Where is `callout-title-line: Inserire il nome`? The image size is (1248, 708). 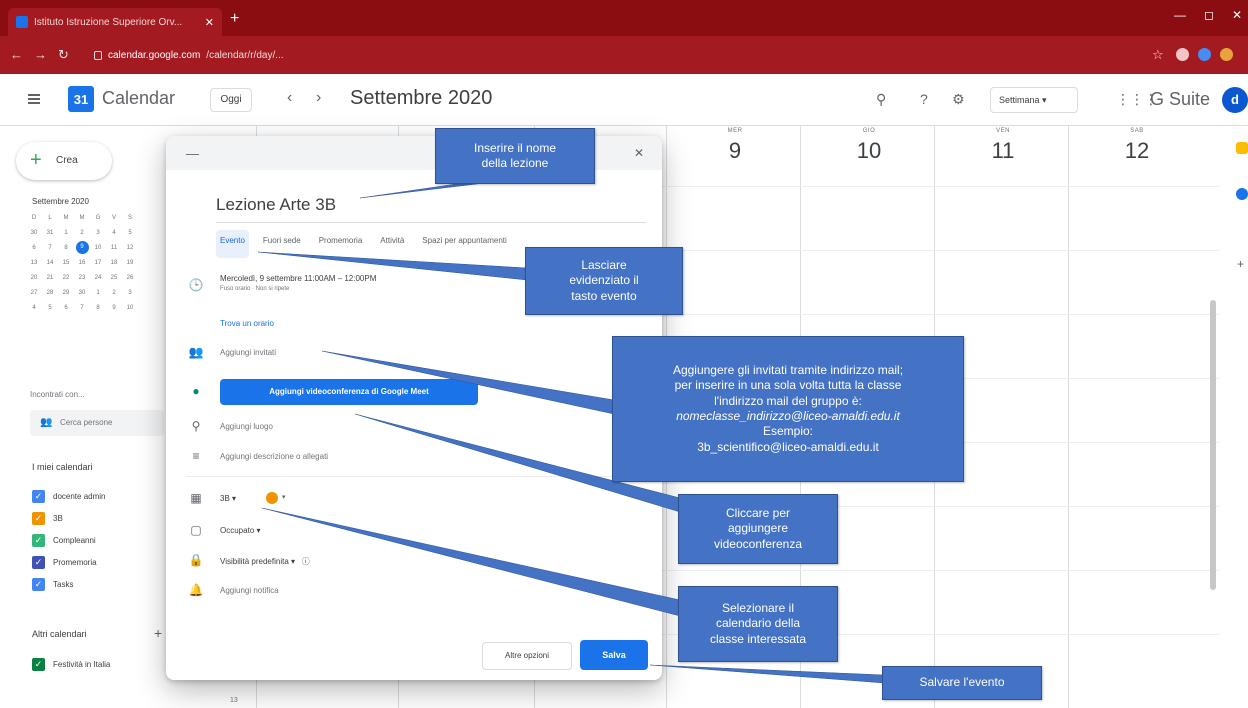 callout-title-line: Inserire il nome is located at coordinates (515, 147).